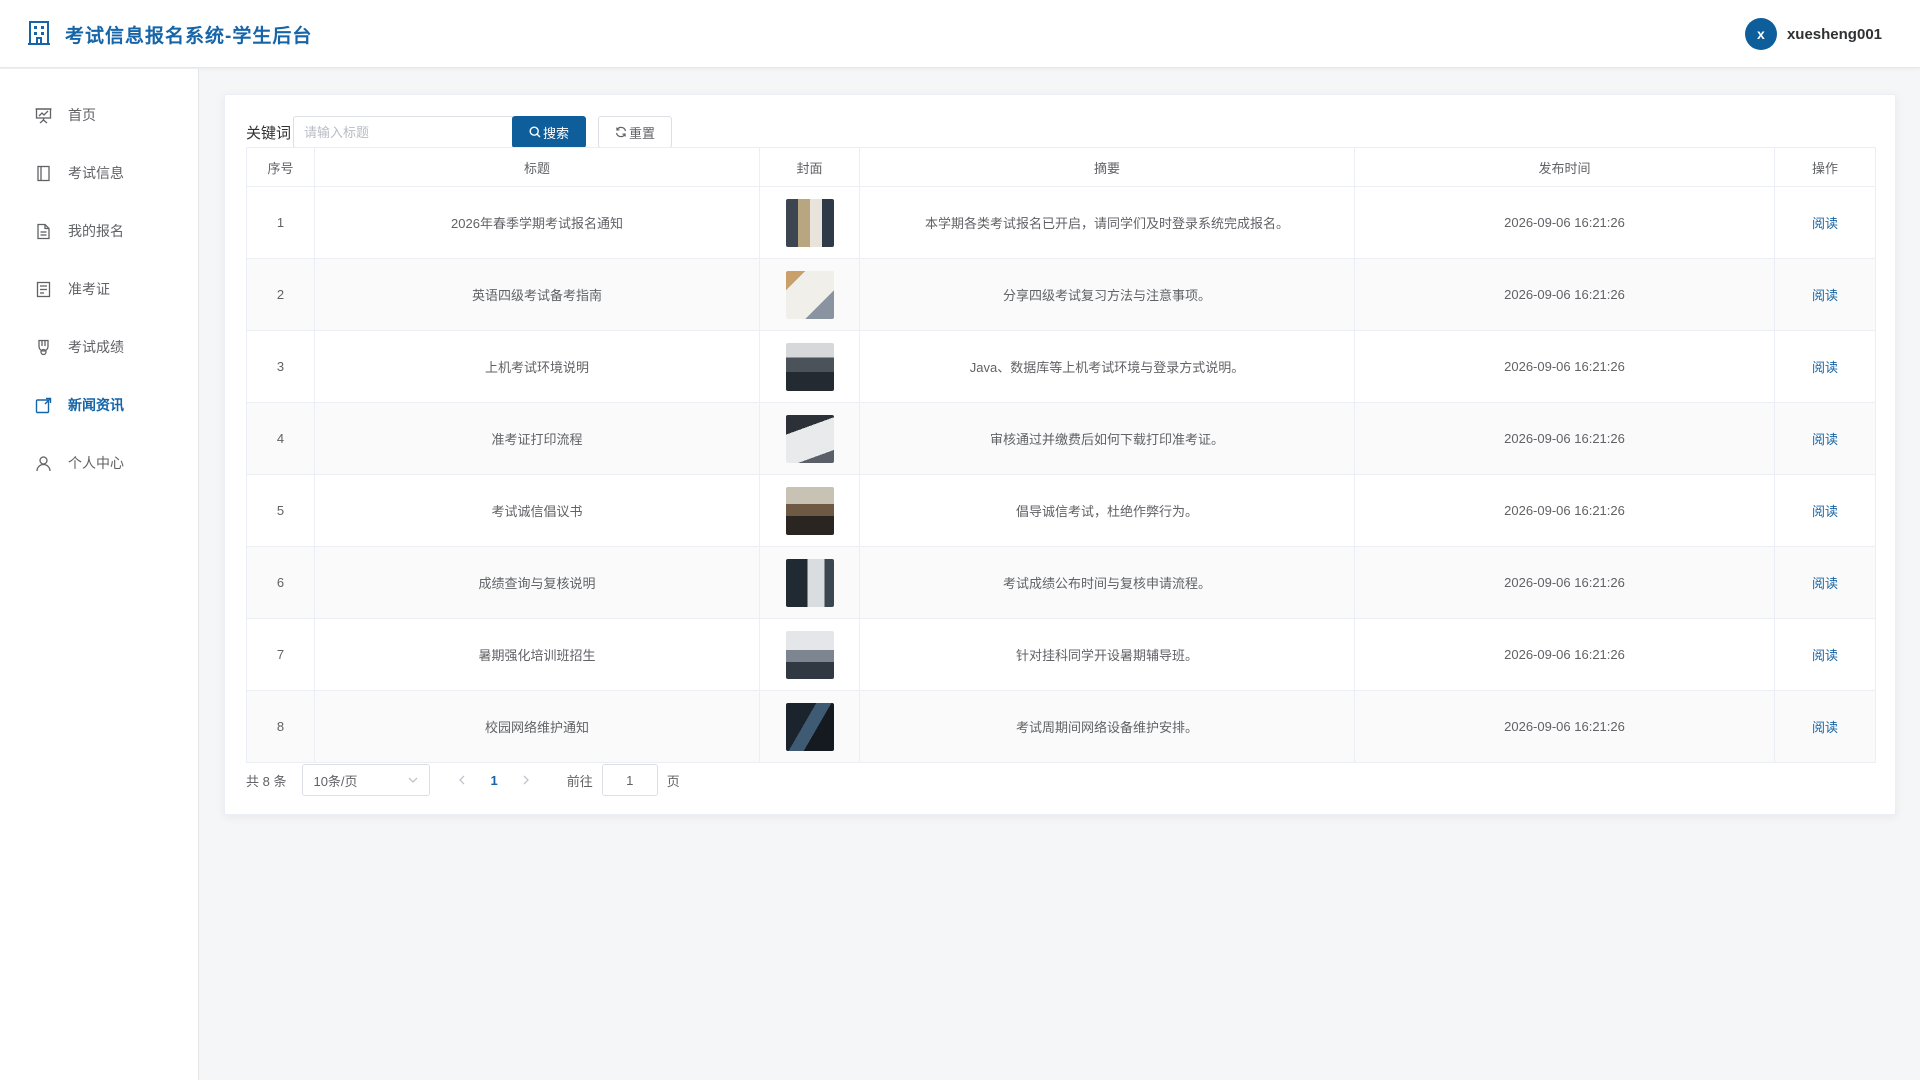 The image size is (1920, 1080). What do you see at coordinates (413, 780) in the screenshot?
I see `chevron-down-icon` at bounding box center [413, 780].